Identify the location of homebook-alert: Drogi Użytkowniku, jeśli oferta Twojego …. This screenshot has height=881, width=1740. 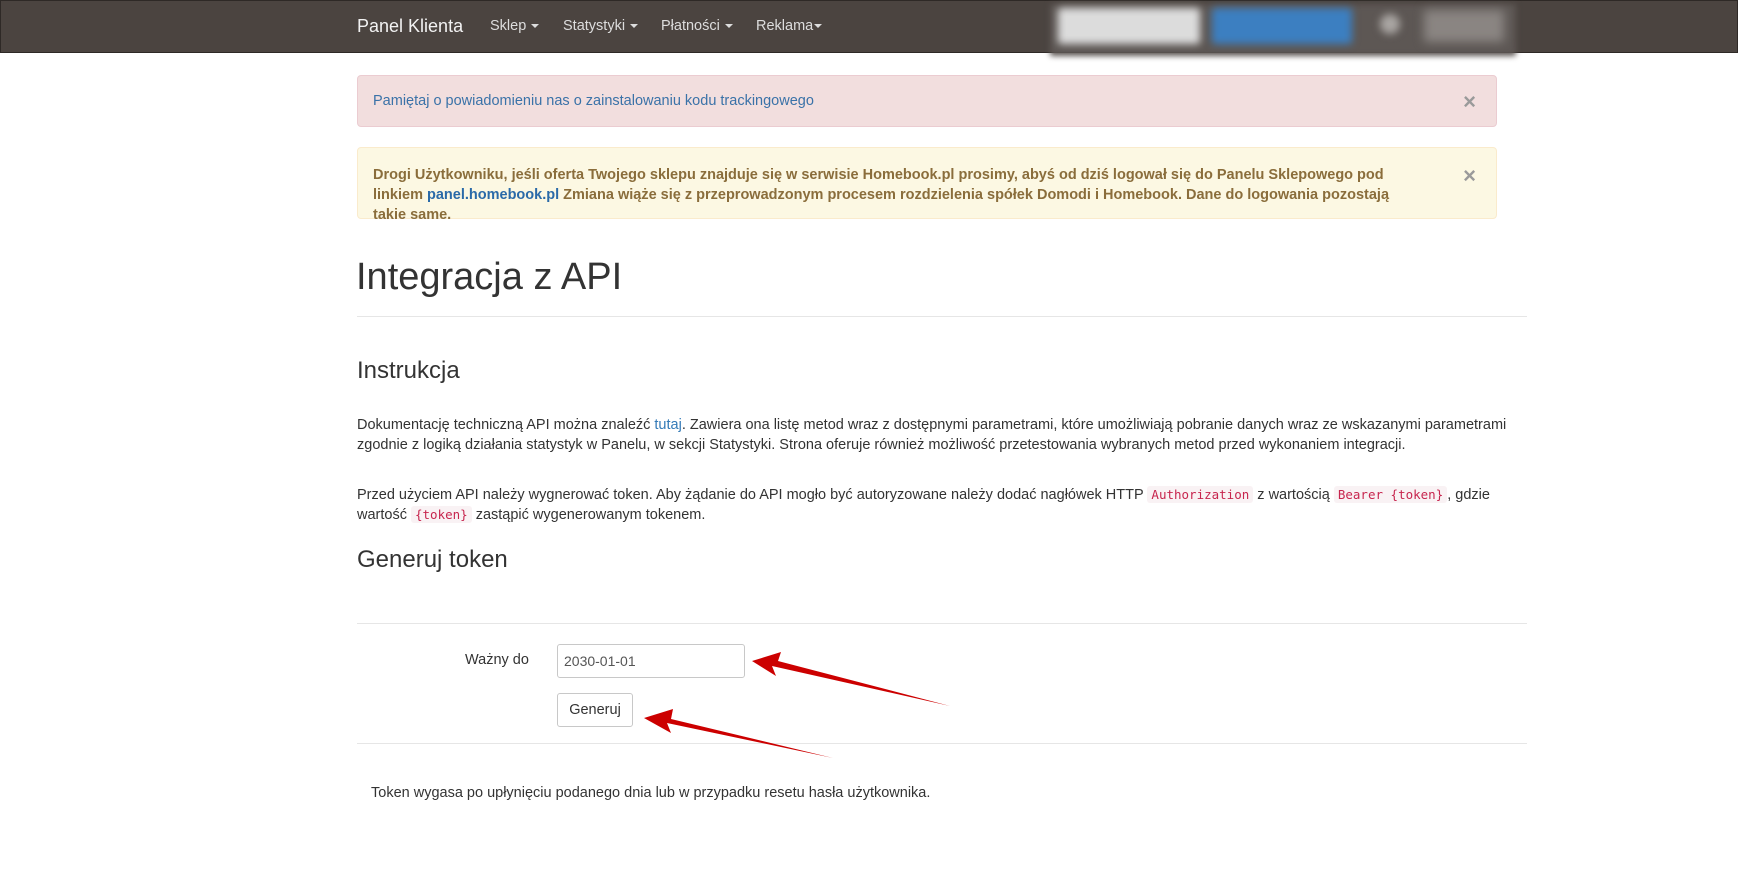
(927, 185).